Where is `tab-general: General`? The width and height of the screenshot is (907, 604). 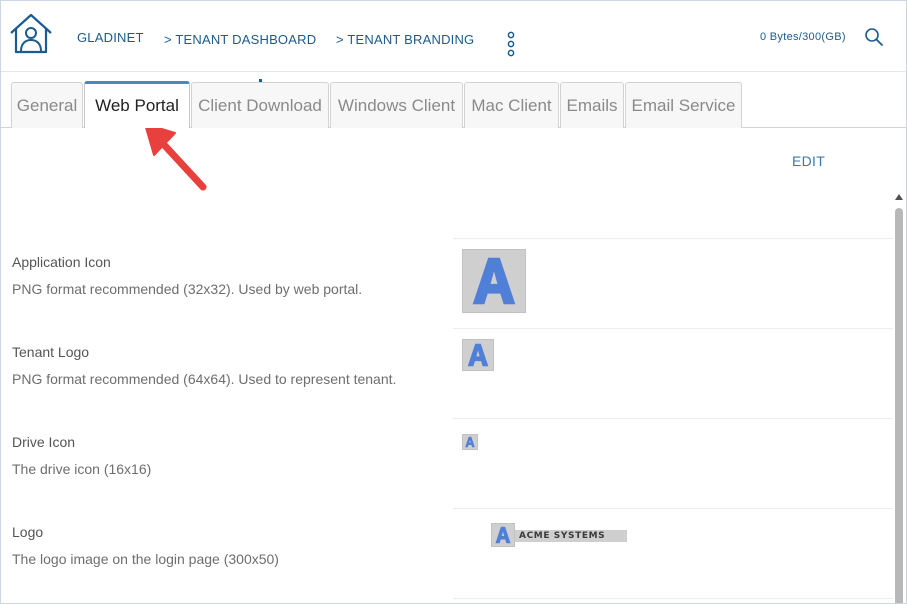
tab-general: General is located at coordinates (47, 105).